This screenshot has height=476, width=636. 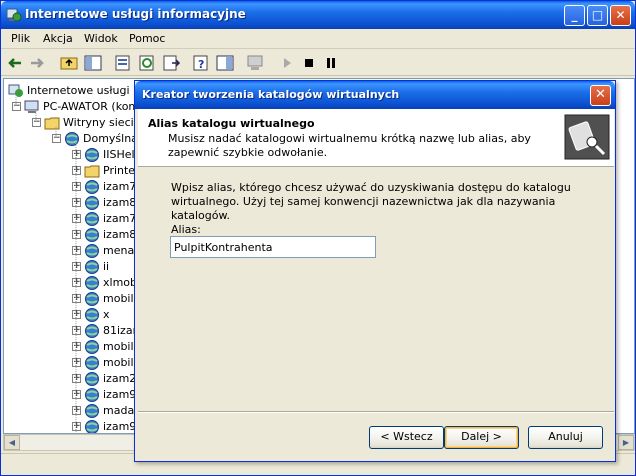 I want to click on header-title: Alias katalogu wirtualnego, so click(x=231, y=123).